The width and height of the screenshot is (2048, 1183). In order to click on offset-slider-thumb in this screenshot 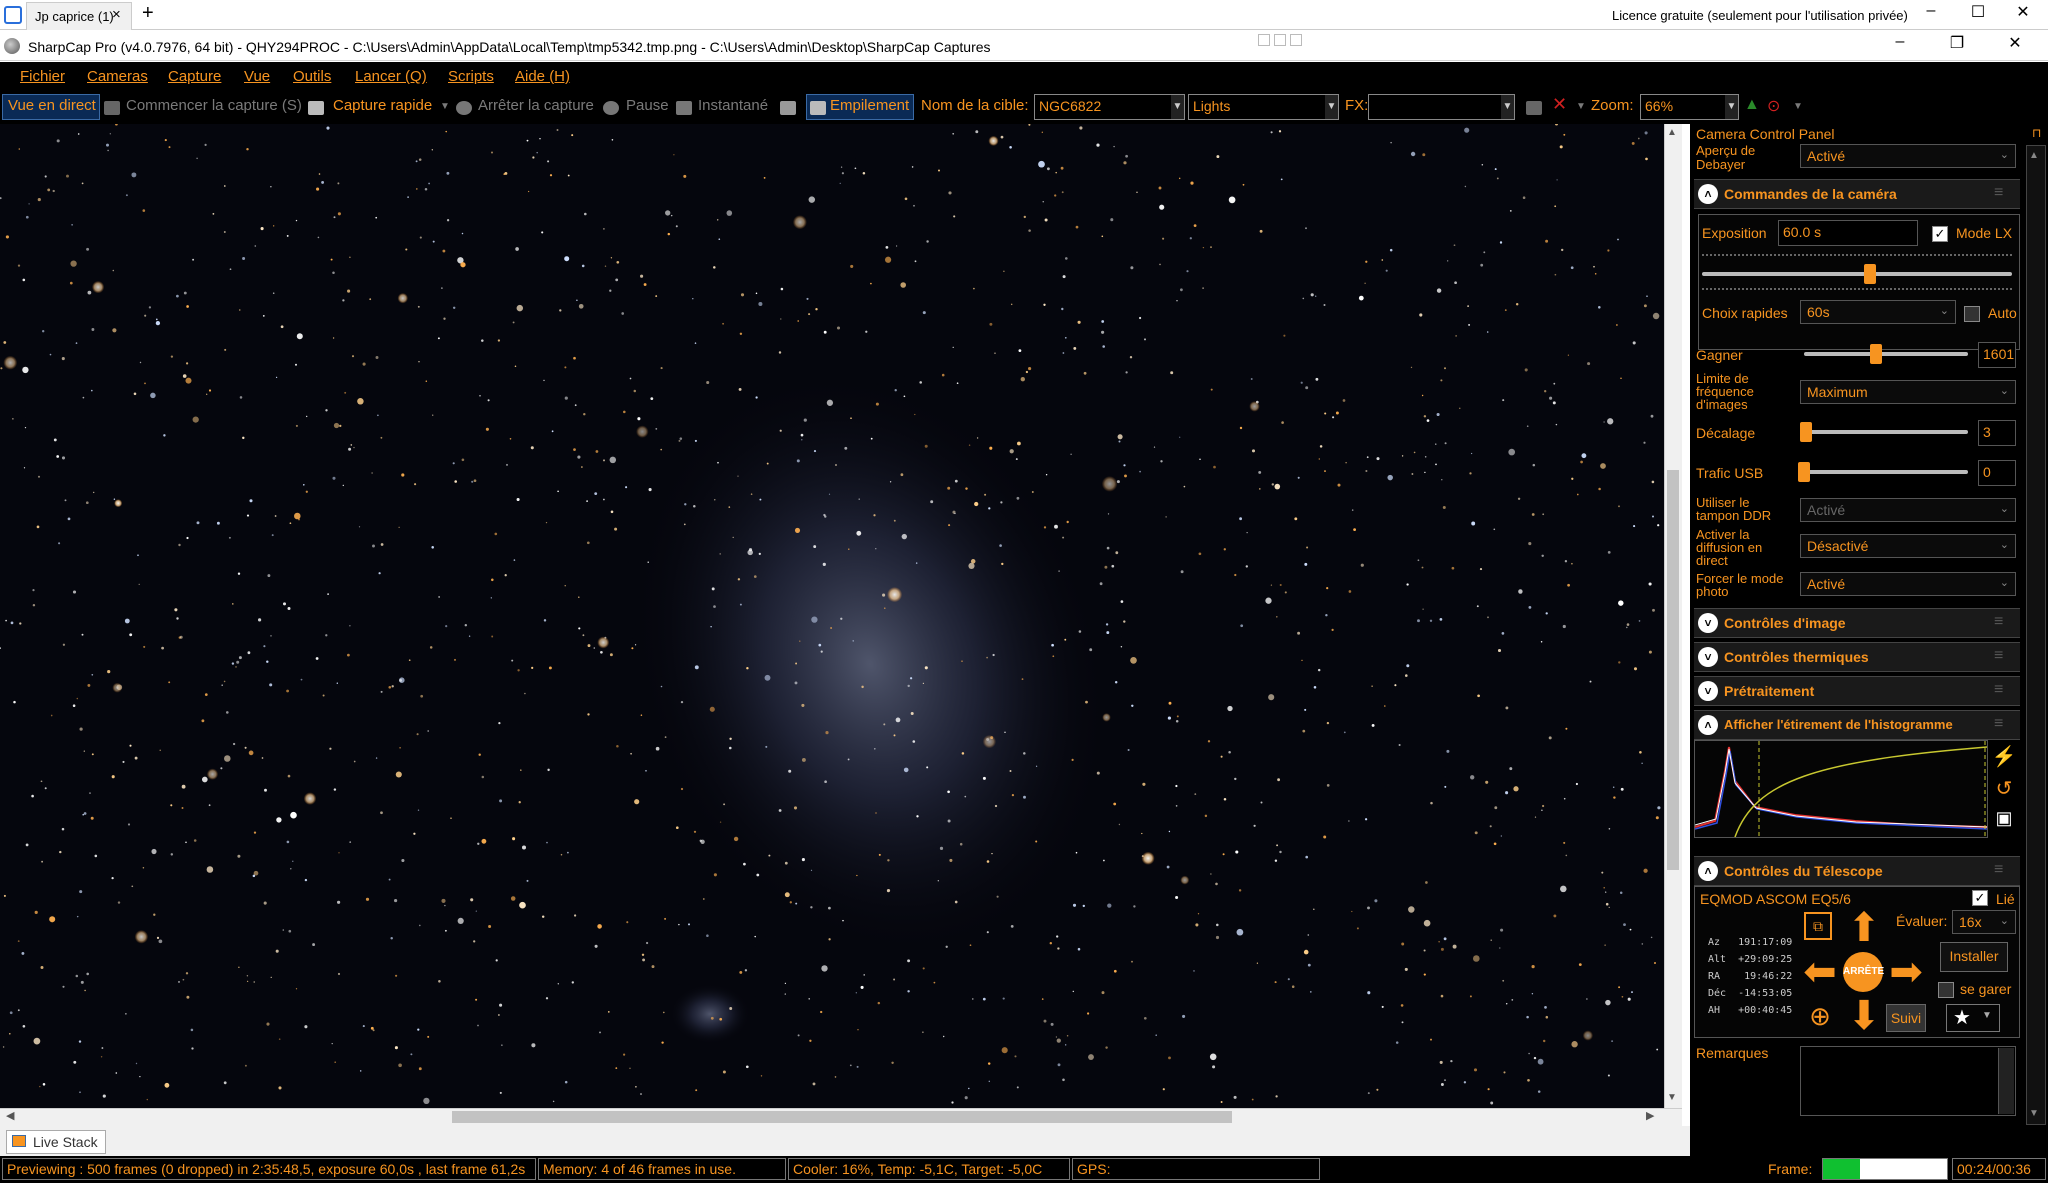, I will do `click(1806, 432)`.